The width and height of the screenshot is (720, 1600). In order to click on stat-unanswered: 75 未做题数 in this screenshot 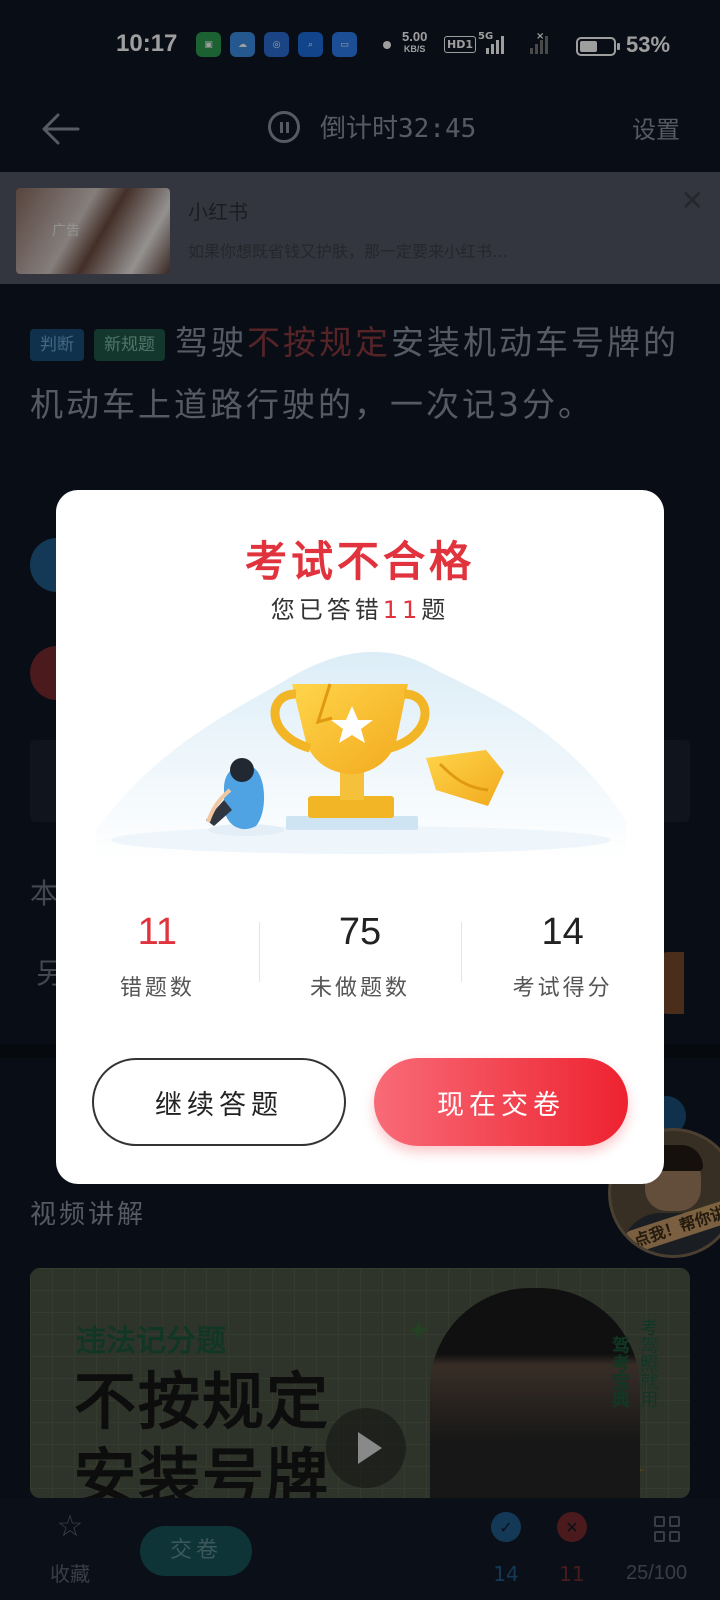, I will do `click(360, 958)`.